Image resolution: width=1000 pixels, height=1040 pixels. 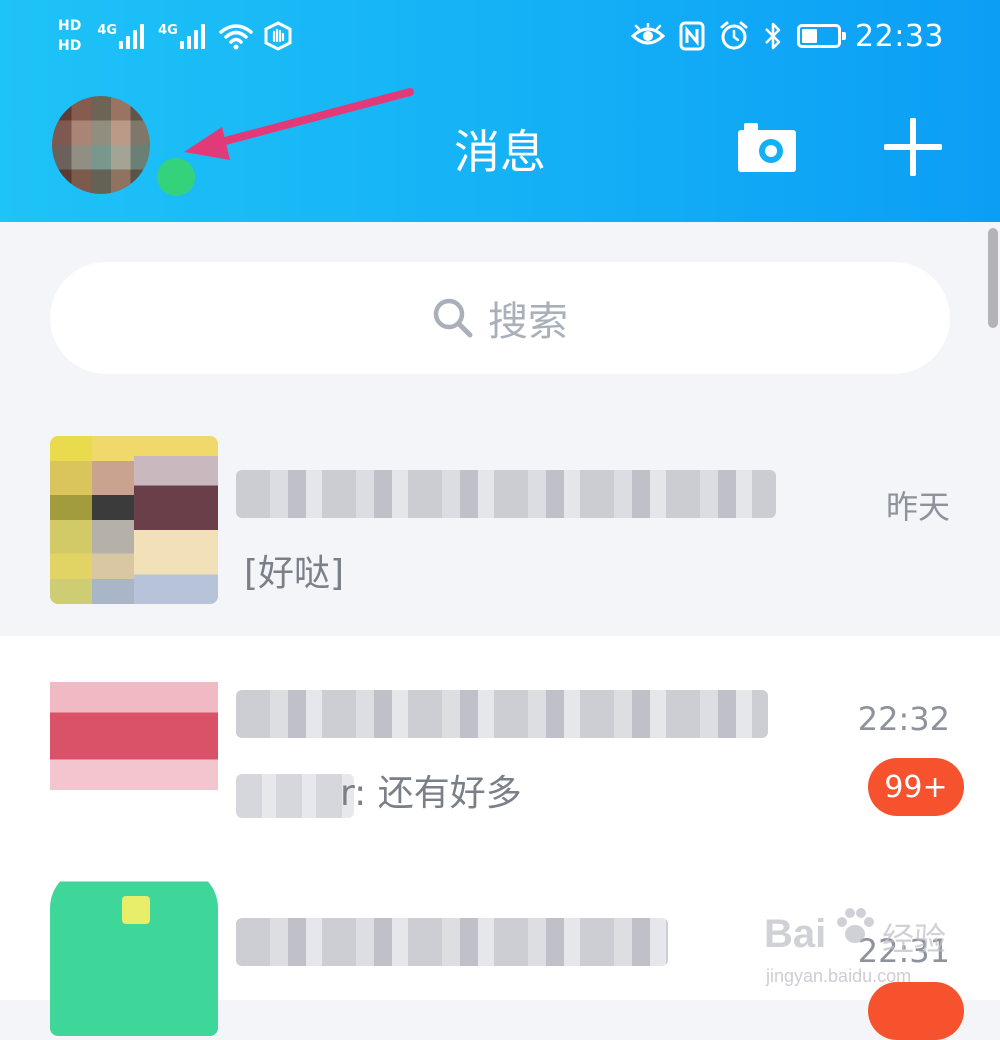 I want to click on search-placeholder: 搜索, so click(x=528, y=322).